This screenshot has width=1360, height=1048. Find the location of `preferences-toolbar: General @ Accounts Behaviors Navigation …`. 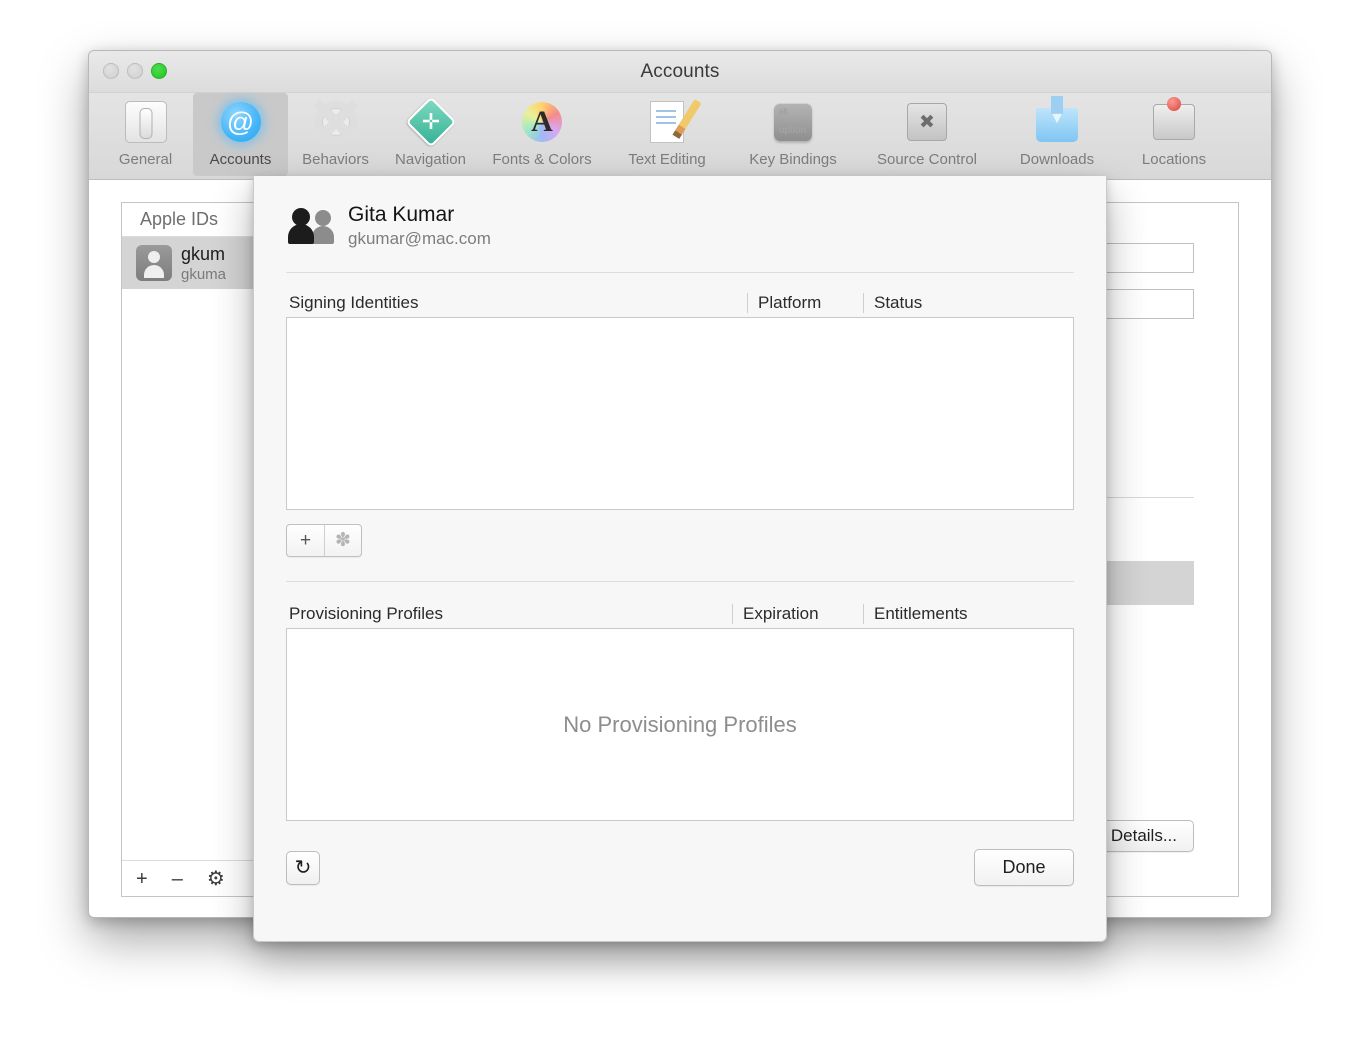

preferences-toolbar: General @ Accounts Behaviors Navigation … is located at coordinates (680, 136).